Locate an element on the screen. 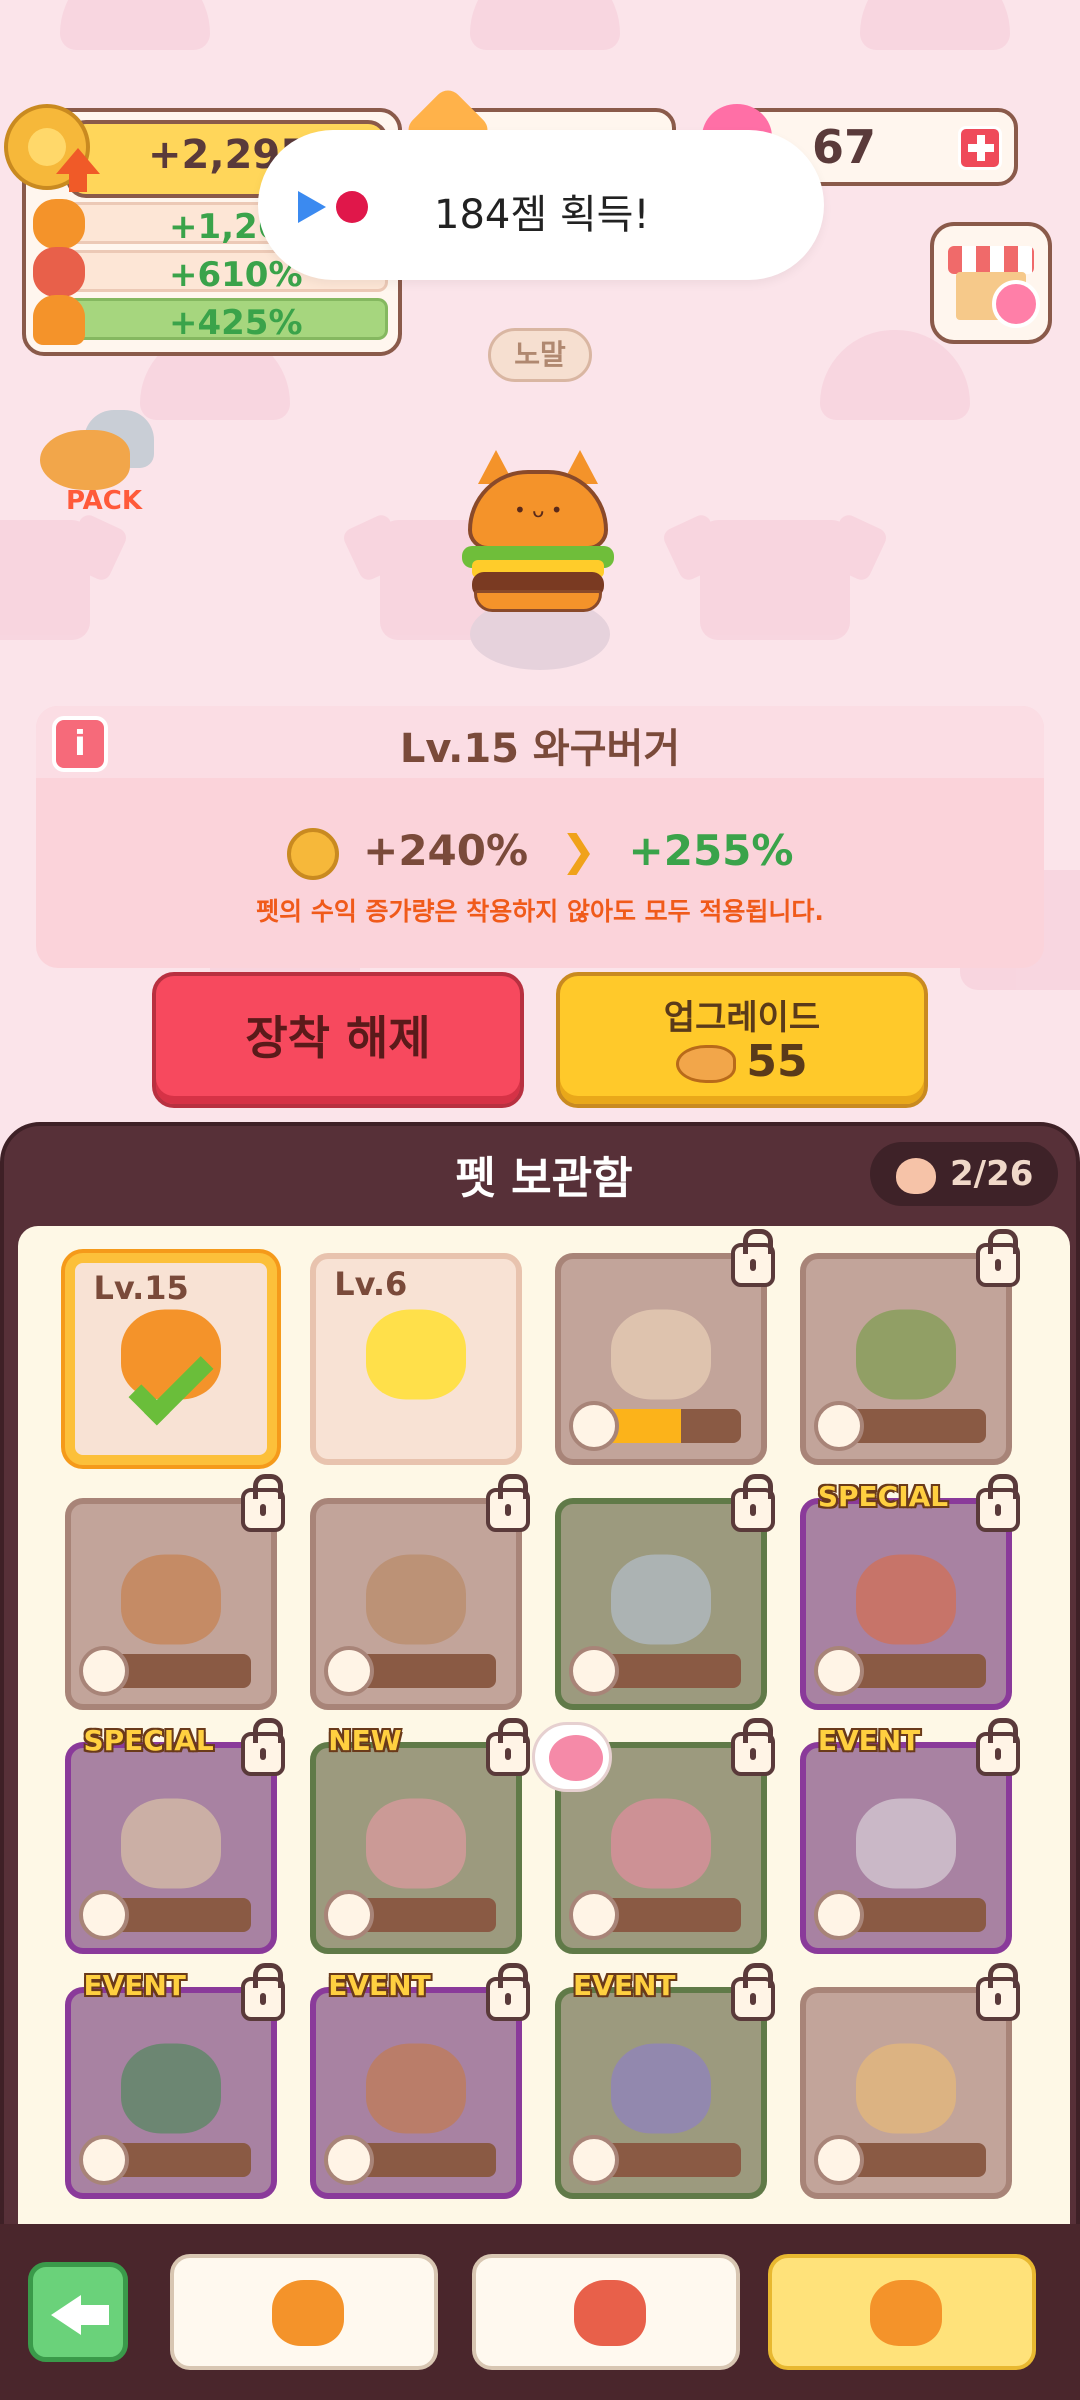 The width and height of the screenshot is (1080, 2400). upgrade-button: 업그레이드 55 is located at coordinates (742, 1040).